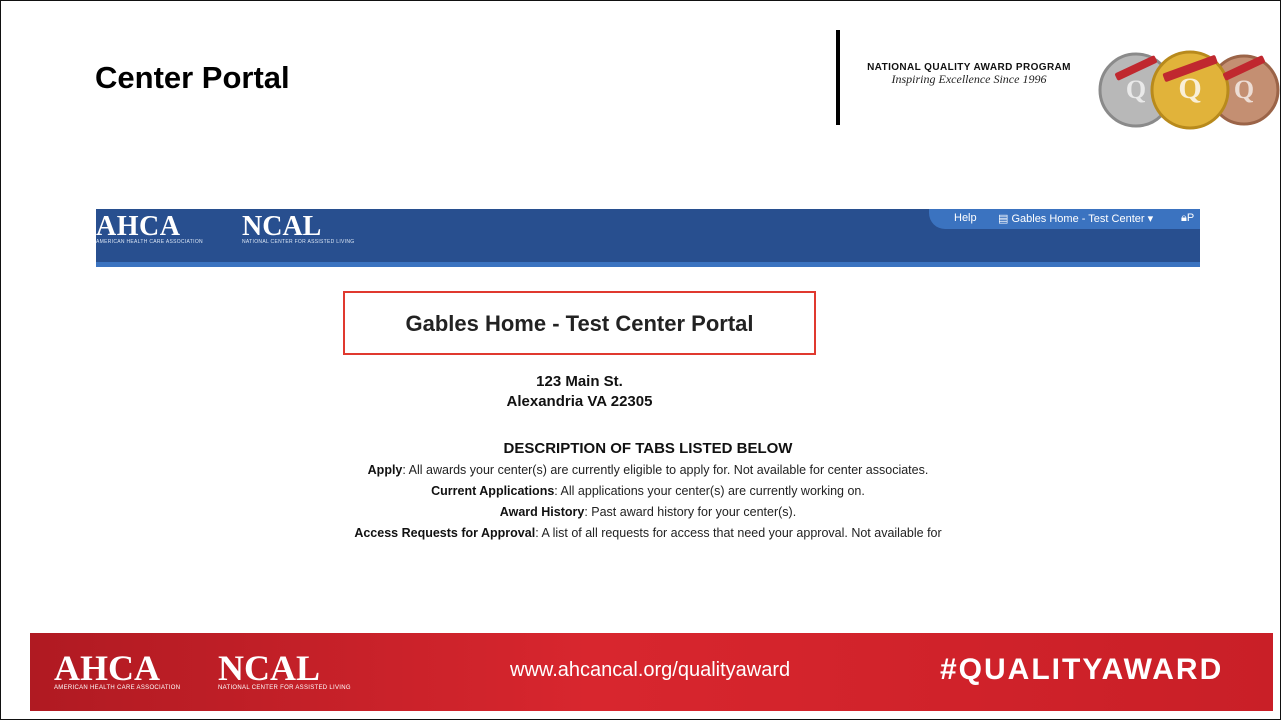  I want to click on profile-menu-label: P, so click(1190, 218).